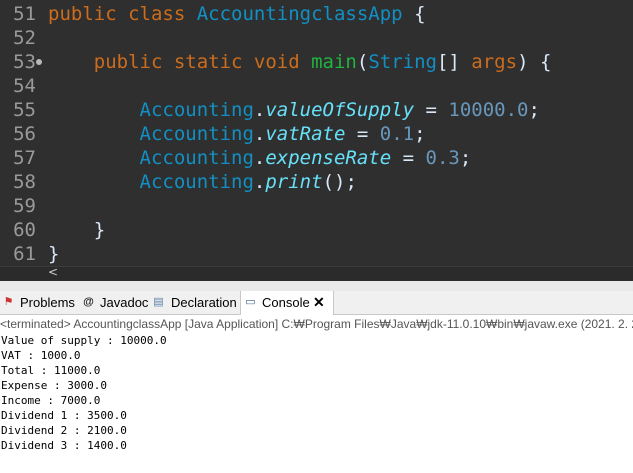  What do you see at coordinates (328, 158) in the screenshot?
I see `code-token: expenseRate` at bounding box center [328, 158].